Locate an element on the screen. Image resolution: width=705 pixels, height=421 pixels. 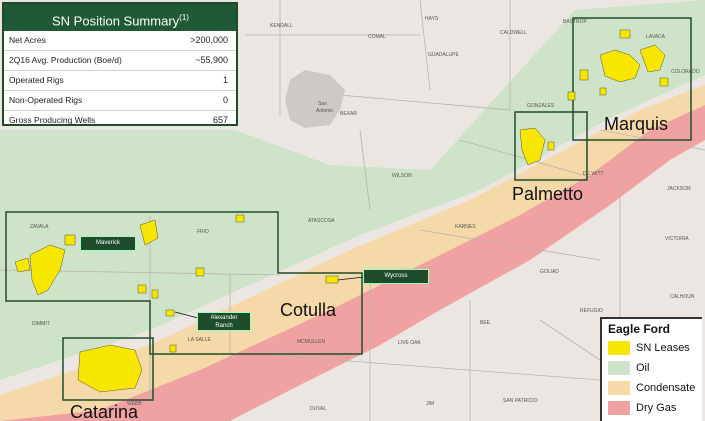
county-webb: WEBB is located at coordinates (134, 404).